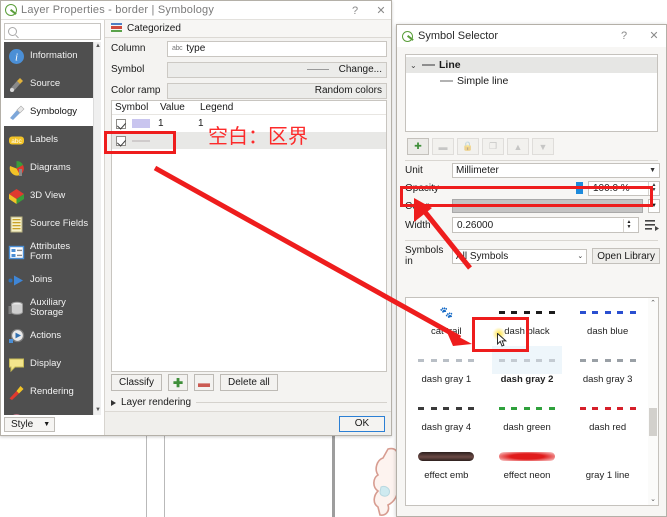 Image resolution: width=667 pixels, height=517 pixels. I want to click on gallery-item-dash-gray-1: dash gray 1, so click(446, 370).